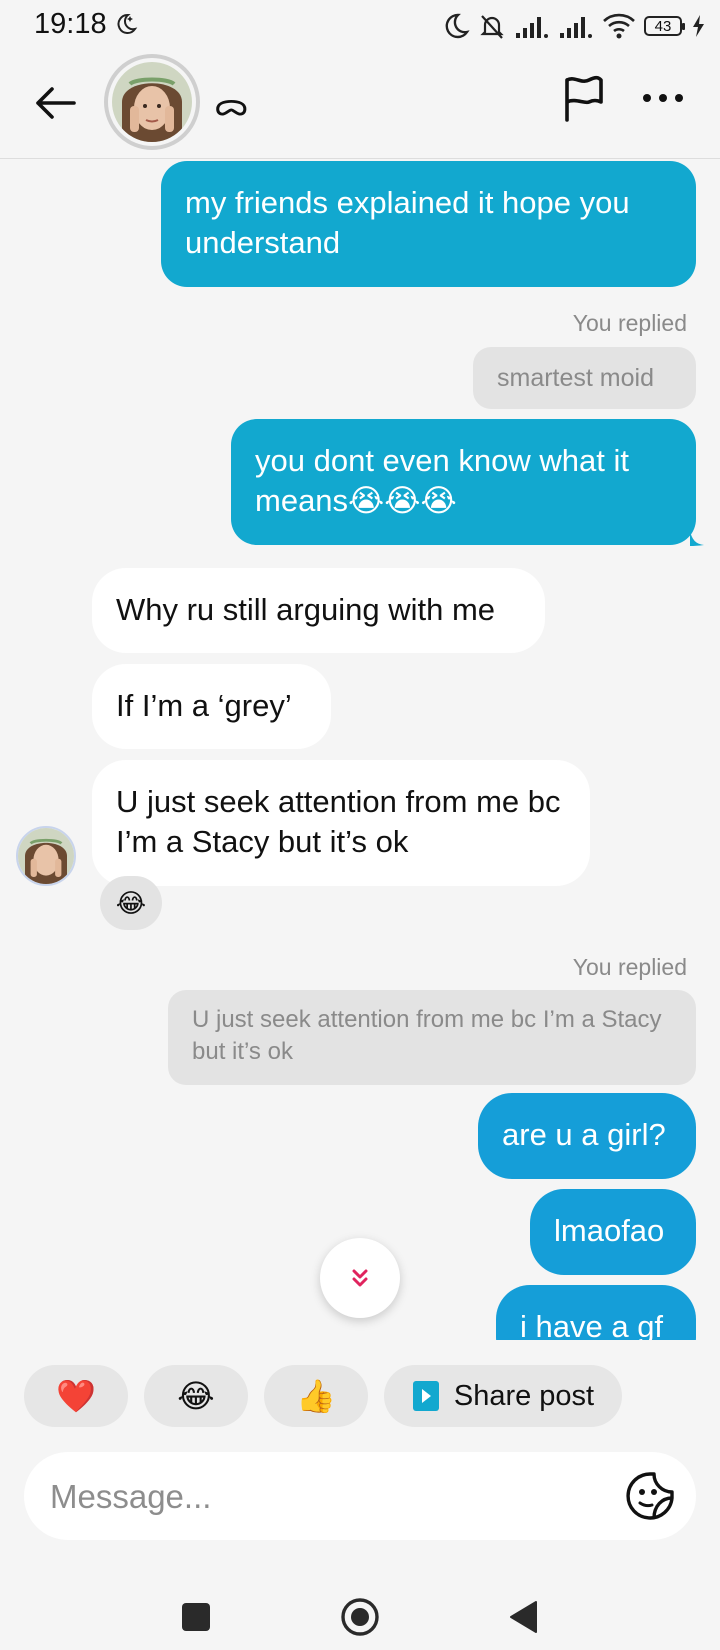 The image size is (720, 1650). Describe the element at coordinates (698, 26) in the screenshot. I see `charging-icon` at that location.